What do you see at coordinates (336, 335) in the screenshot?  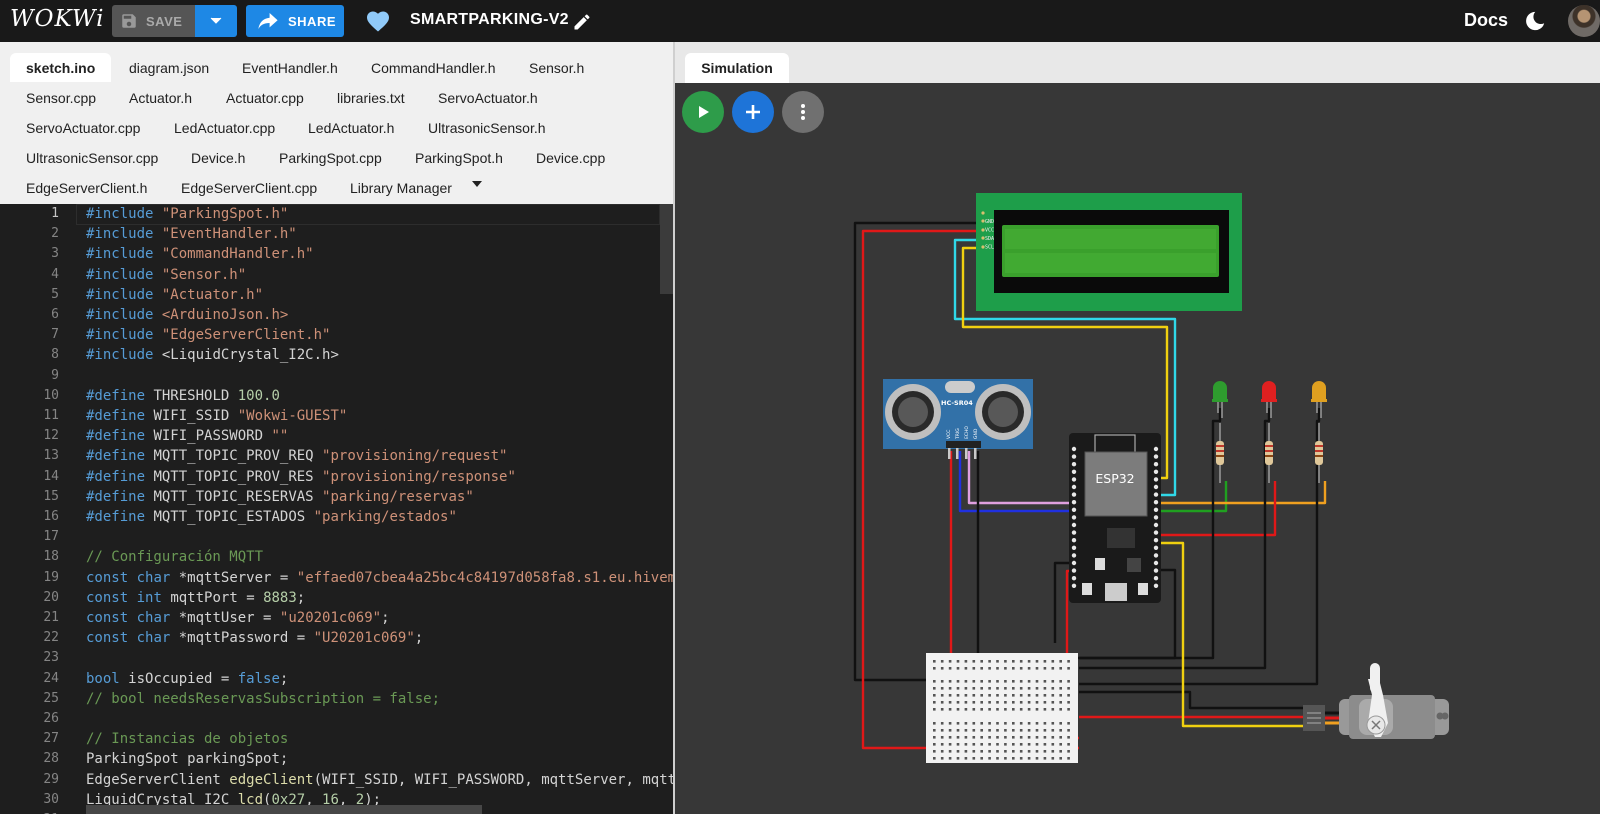 I see `code-line: 7 #include "EdgeServerClient.h"` at bounding box center [336, 335].